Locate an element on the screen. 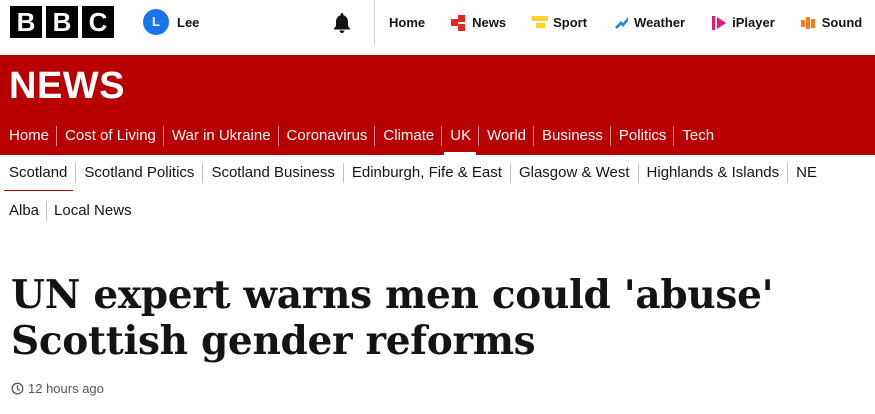  secondary-nav-ne-truncated: NE is located at coordinates (806, 173).